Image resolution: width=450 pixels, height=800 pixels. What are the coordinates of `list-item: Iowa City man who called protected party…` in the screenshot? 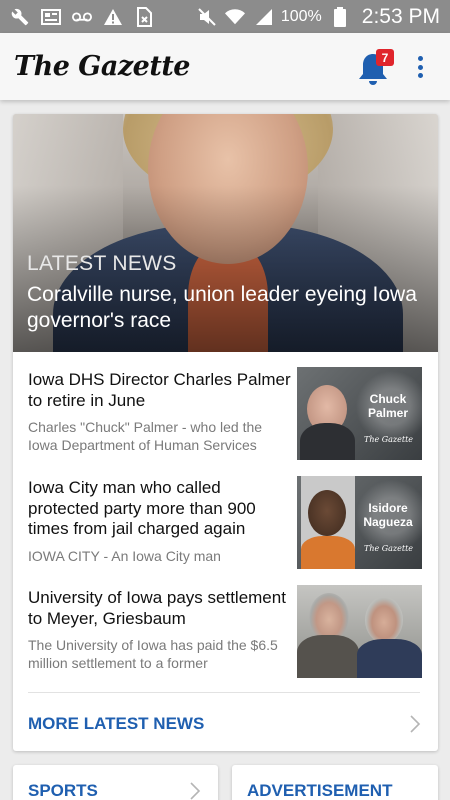 It's located at (225, 531).